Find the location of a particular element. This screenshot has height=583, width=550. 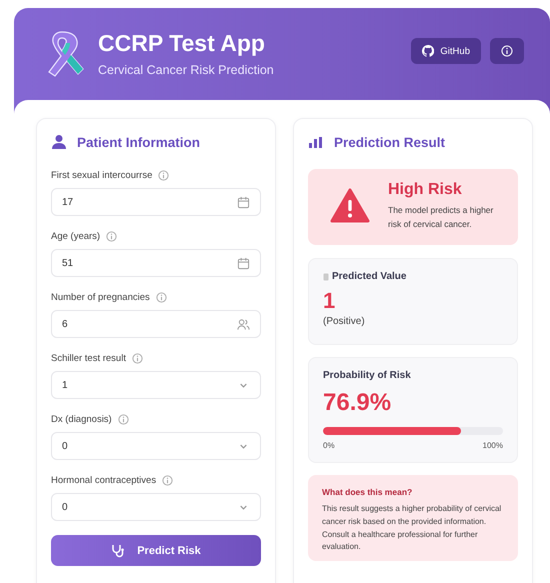

explanation-text: This result suggests a higher probability of cervical cancer risk based on the provided information. Consult a healthcare professional for further evaluation. is located at coordinates (412, 528).